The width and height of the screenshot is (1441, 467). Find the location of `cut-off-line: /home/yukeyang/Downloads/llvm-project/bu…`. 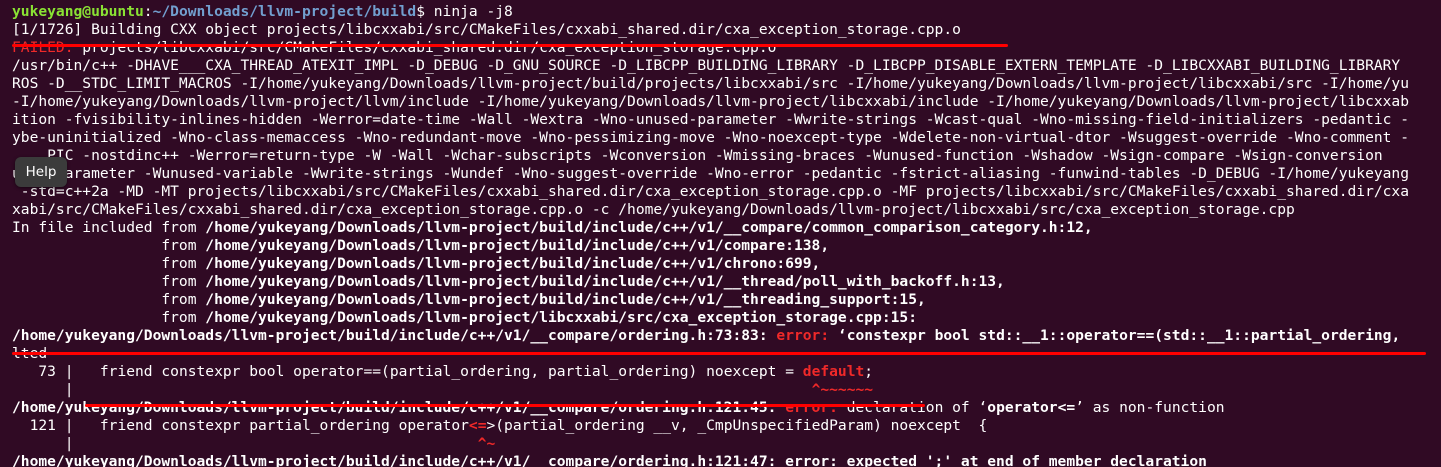

cut-off-line: /home/yukeyang/Downloads/llvm-project/bu… is located at coordinates (609, 460).